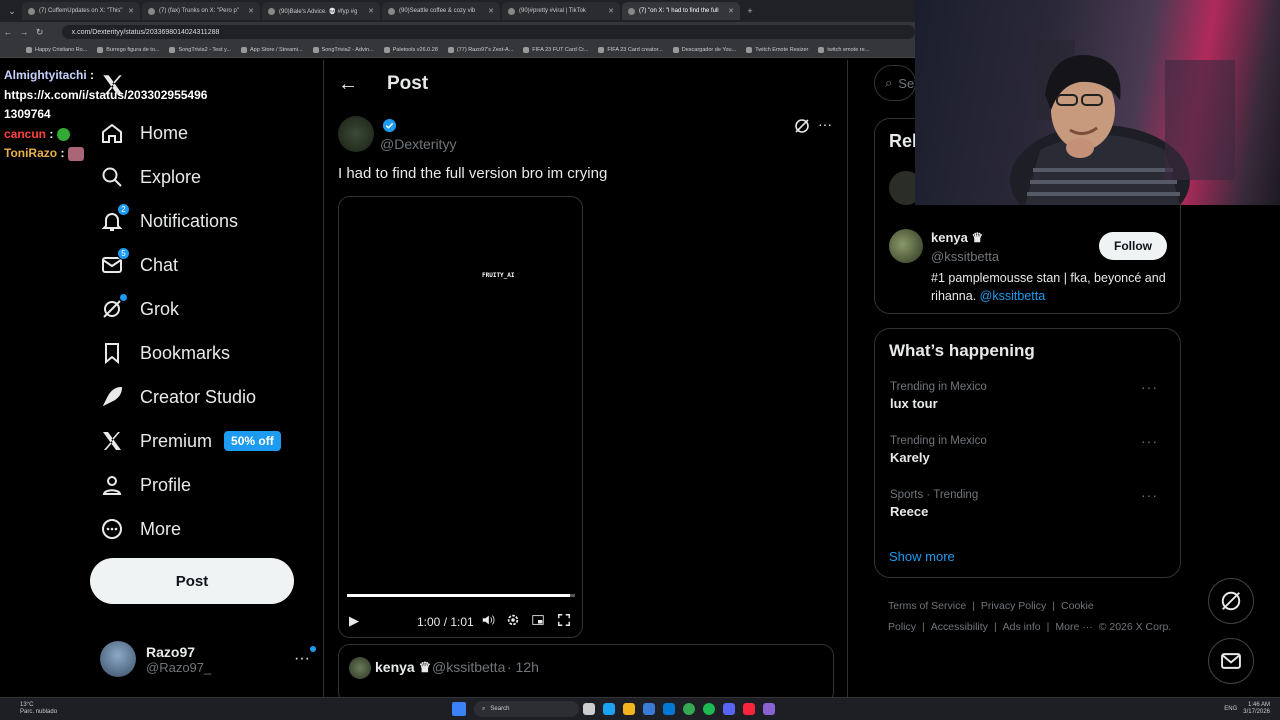 The image size is (1280, 720). Describe the element at coordinates (564, 622) in the screenshot. I see `fullscreen-icon` at that location.